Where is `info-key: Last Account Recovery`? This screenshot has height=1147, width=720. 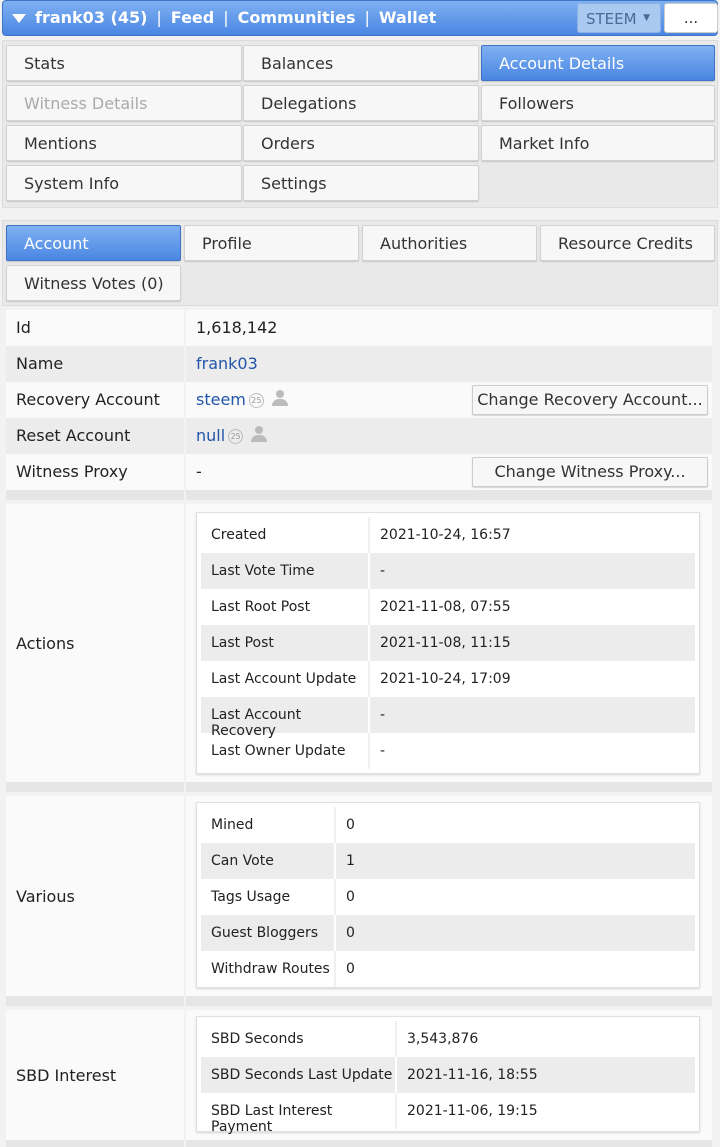 info-key: Last Account Recovery is located at coordinates (256, 723).